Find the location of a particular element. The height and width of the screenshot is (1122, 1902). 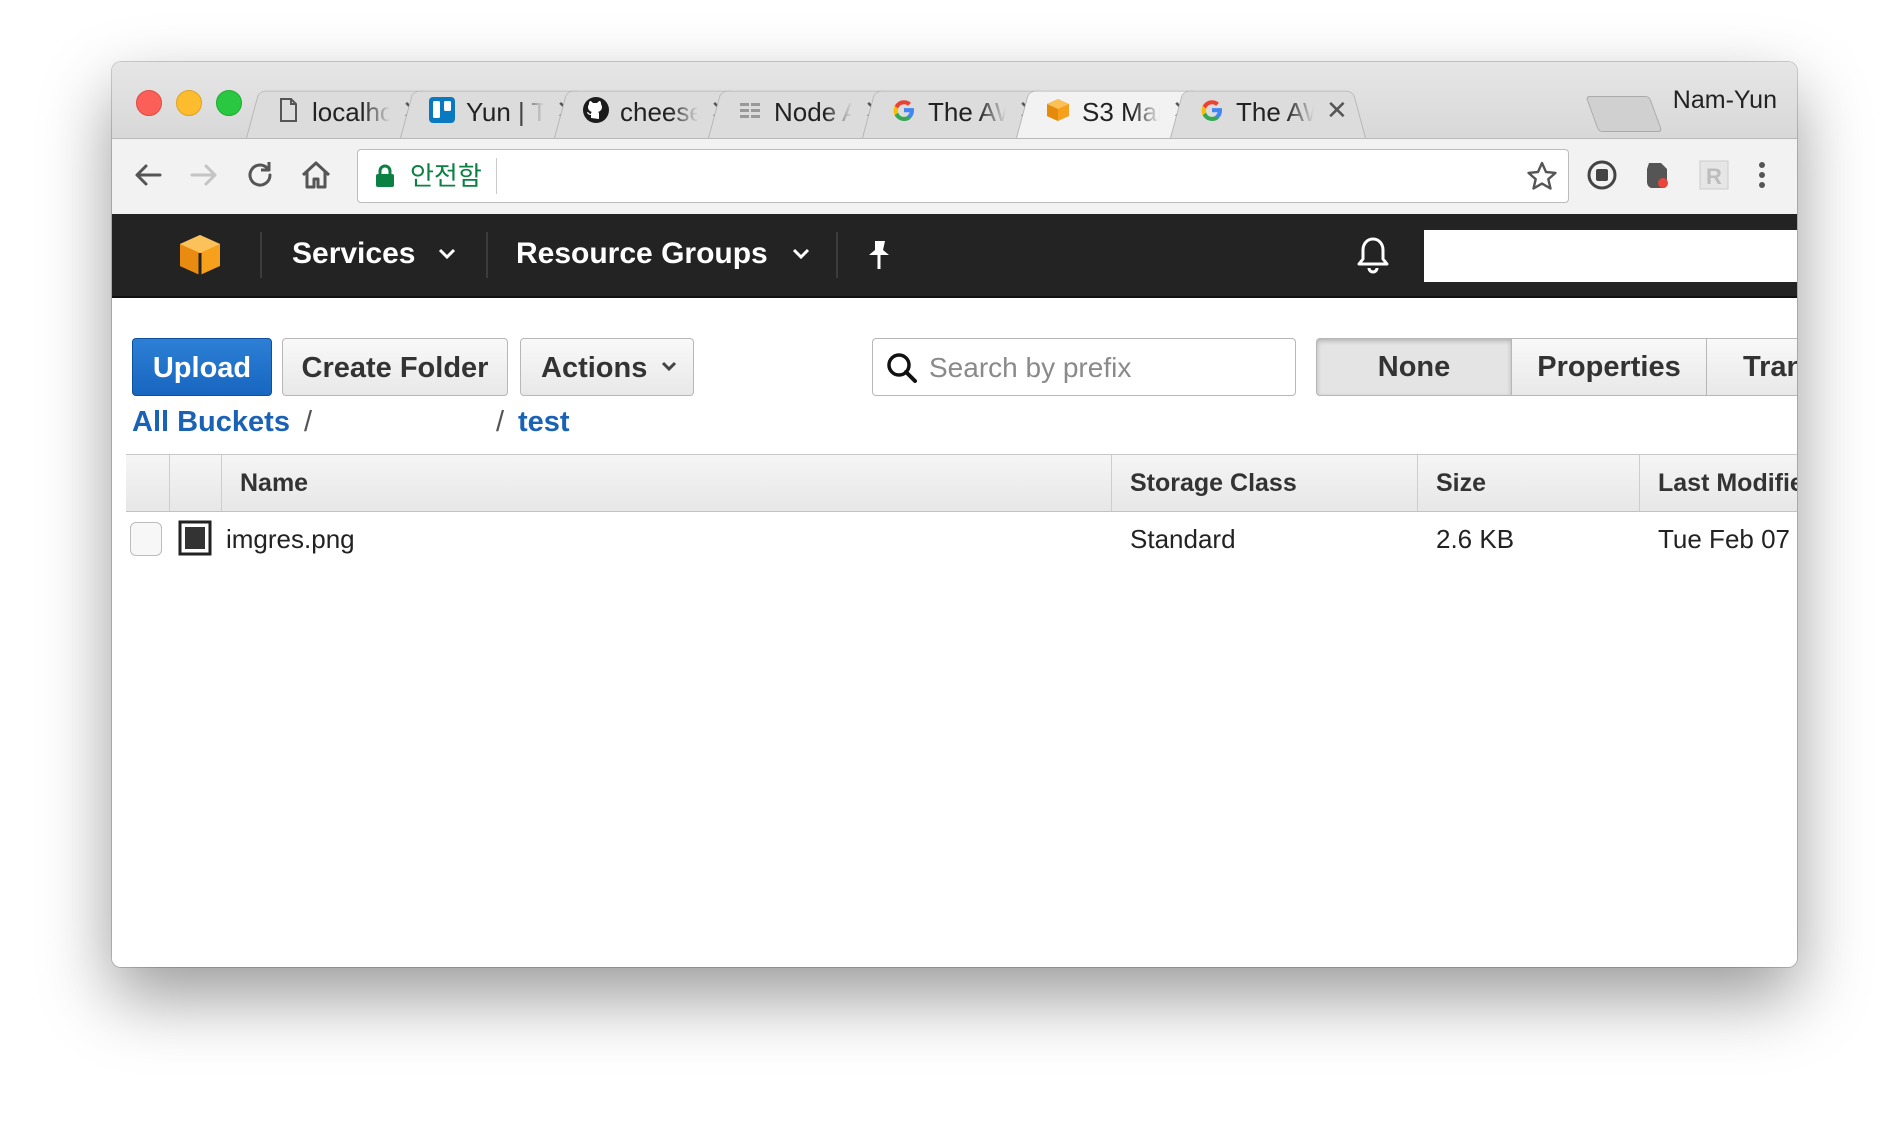

column-name: Name is located at coordinates (667, 483).